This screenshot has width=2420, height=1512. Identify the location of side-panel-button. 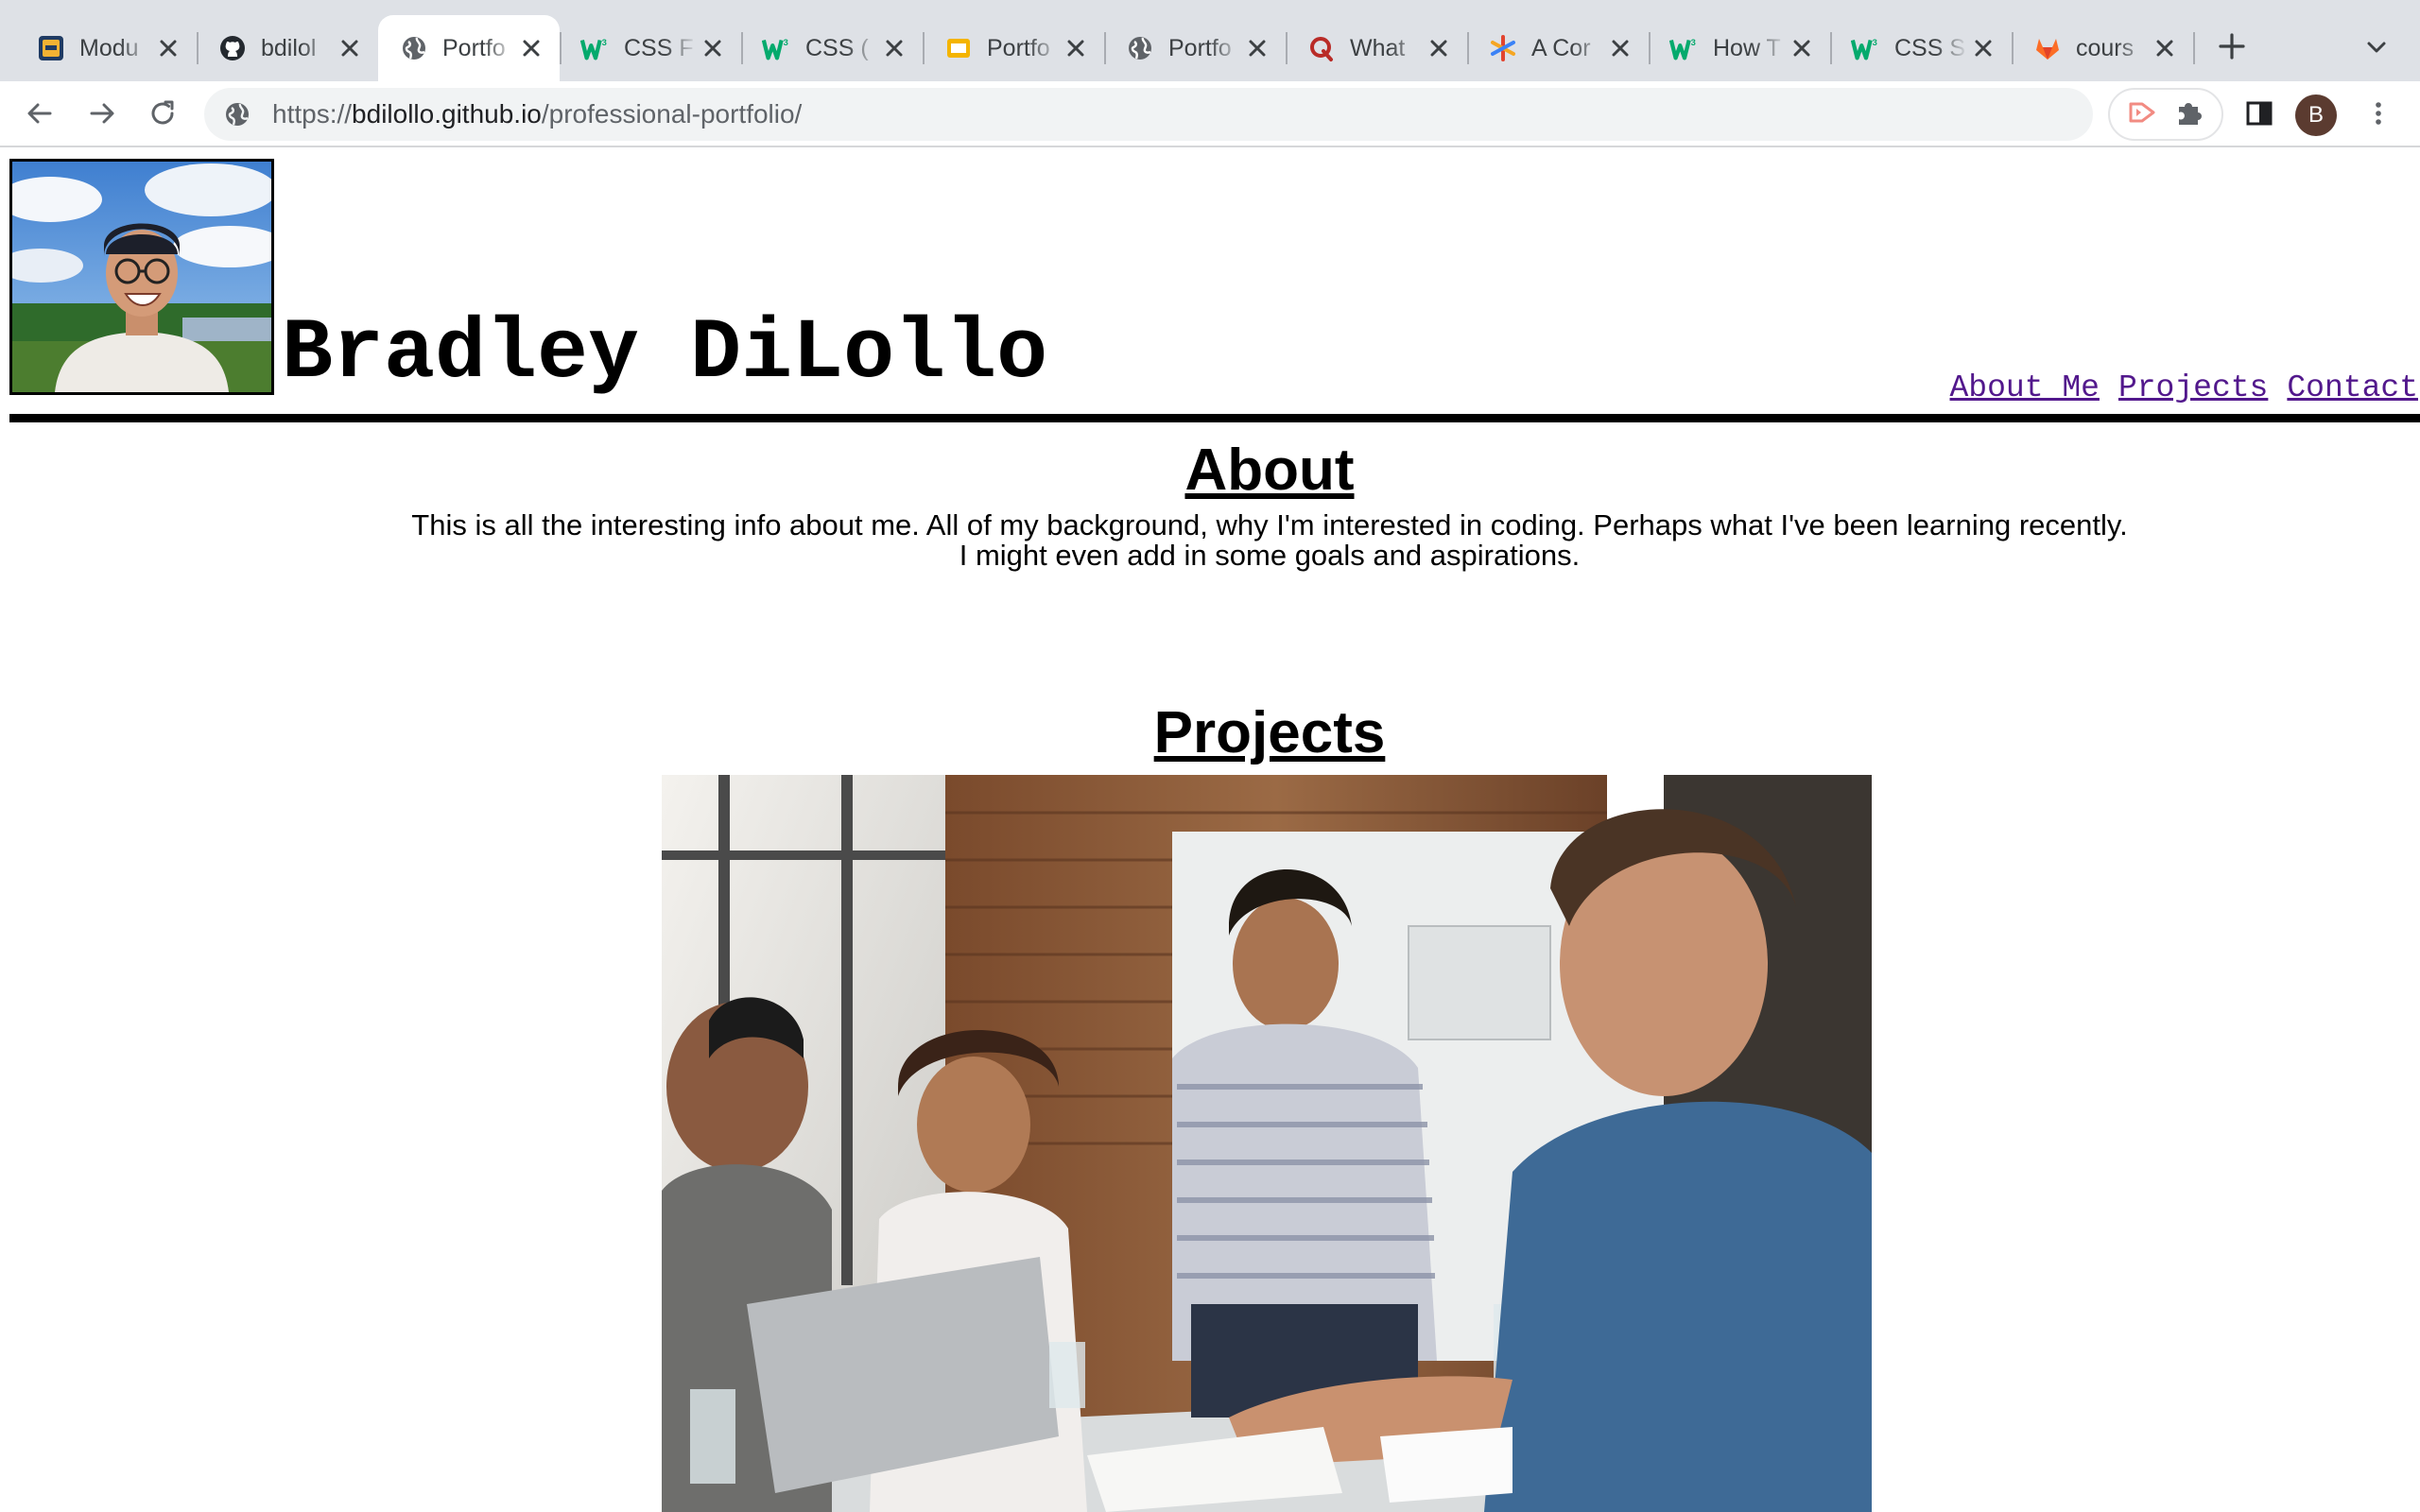
(2259, 113).